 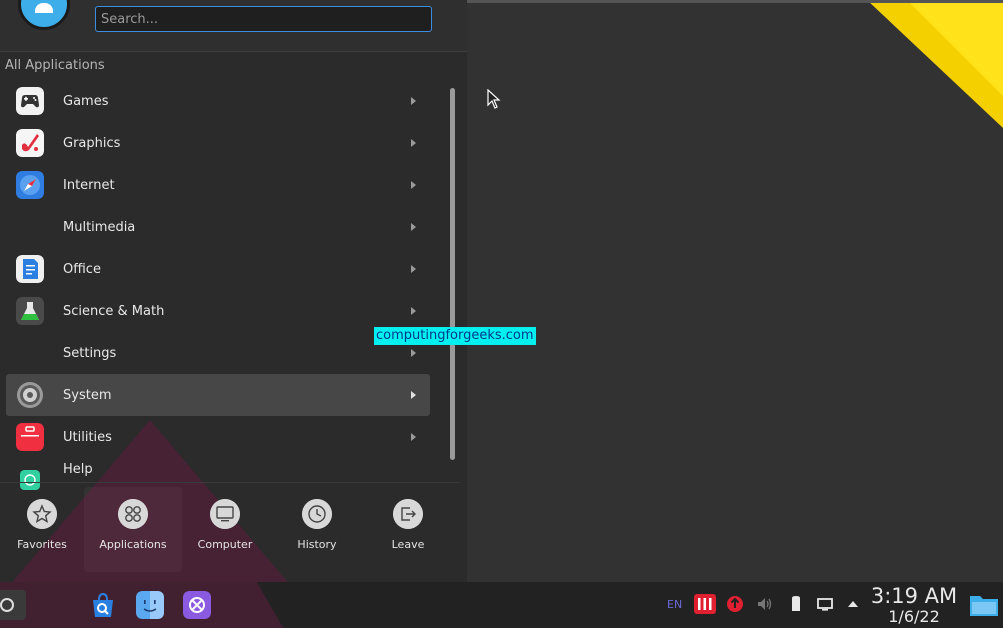 What do you see at coordinates (30, 101) in the screenshot?
I see `gamepad-icon` at bounding box center [30, 101].